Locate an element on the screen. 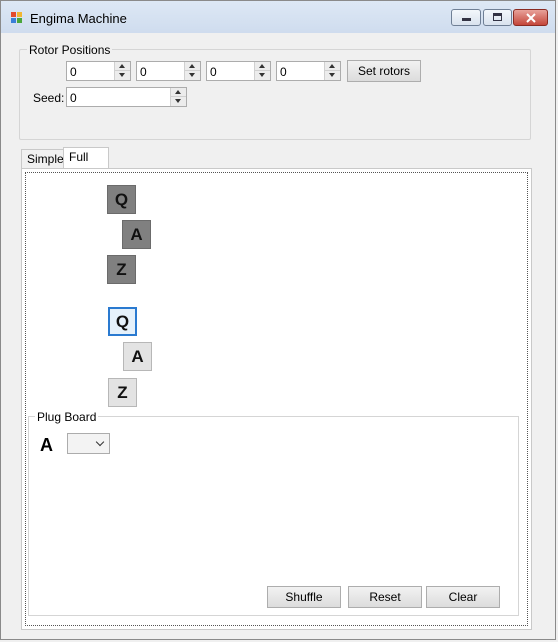 The height and width of the screenshot is (642, 558). key-z: Z is located at coordinates (122, 392).